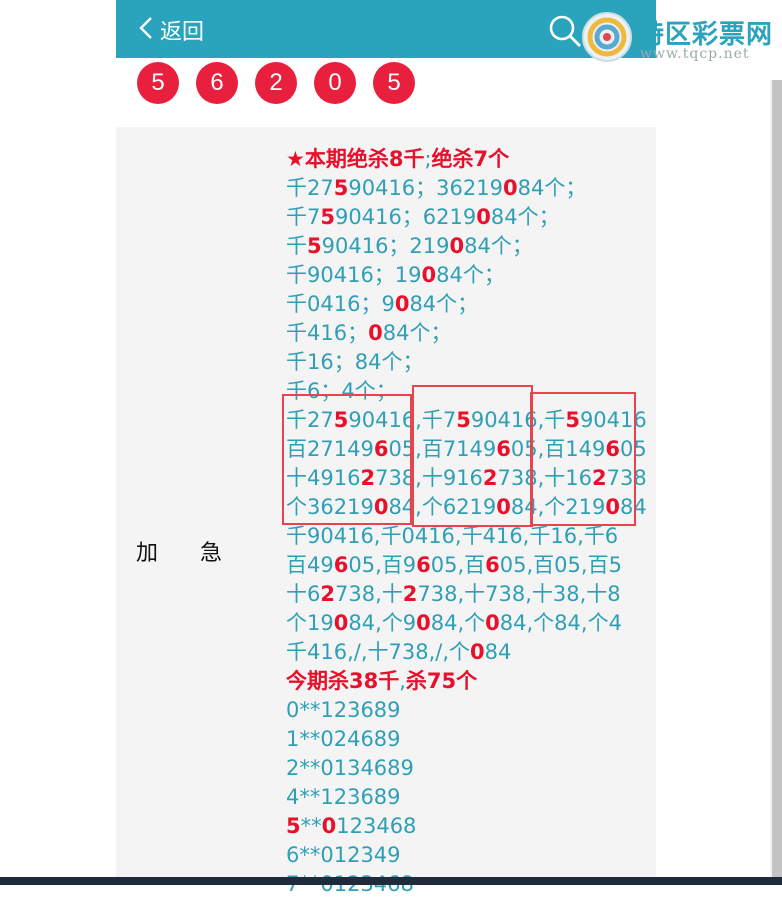 The height and width of the screenshot is (899, 782). I want to click on line-text: 84,个, so click(458, 623).